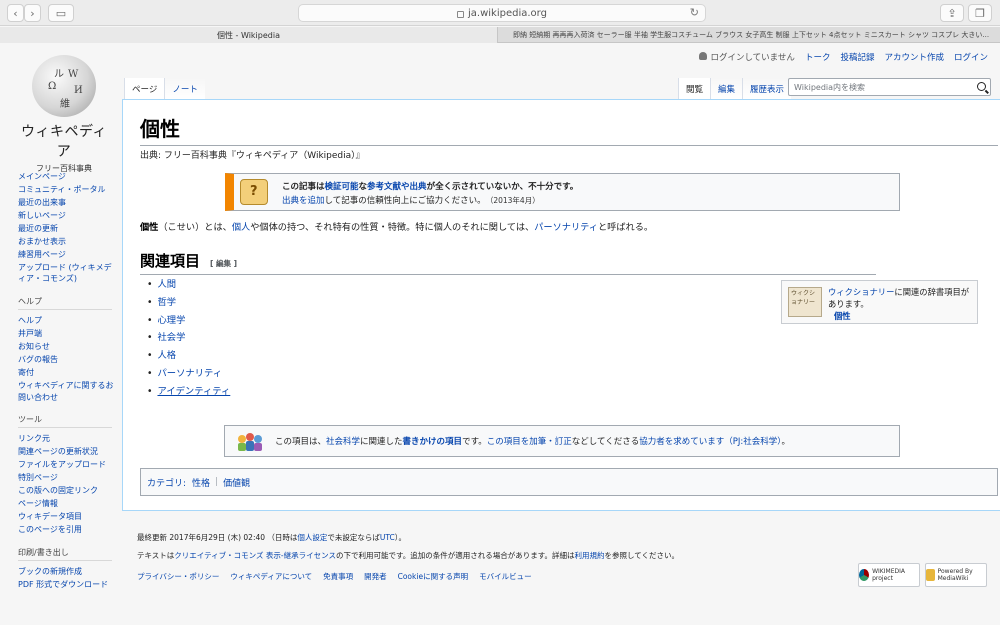 This screenshot has height=625, width=1000. What do you see at coordinates (68, 464) in the screenshot?
I see `sidebar-item: ファイルをアップロード` at bounding box center [68, 464].